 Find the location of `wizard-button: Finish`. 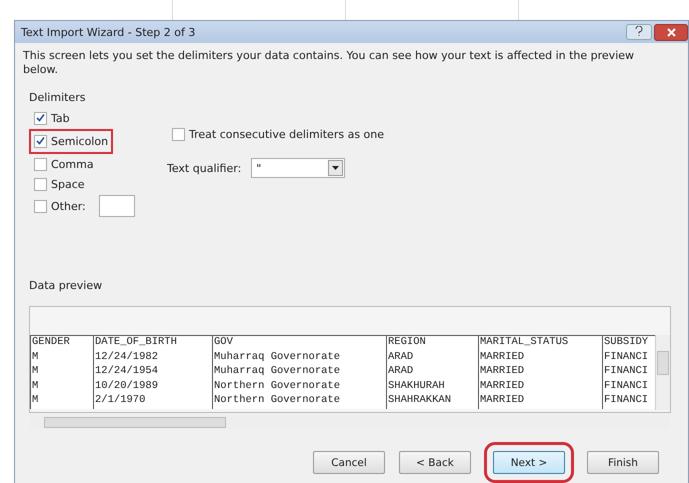

wizard-button: Finish is located at coordinates (623, 462).